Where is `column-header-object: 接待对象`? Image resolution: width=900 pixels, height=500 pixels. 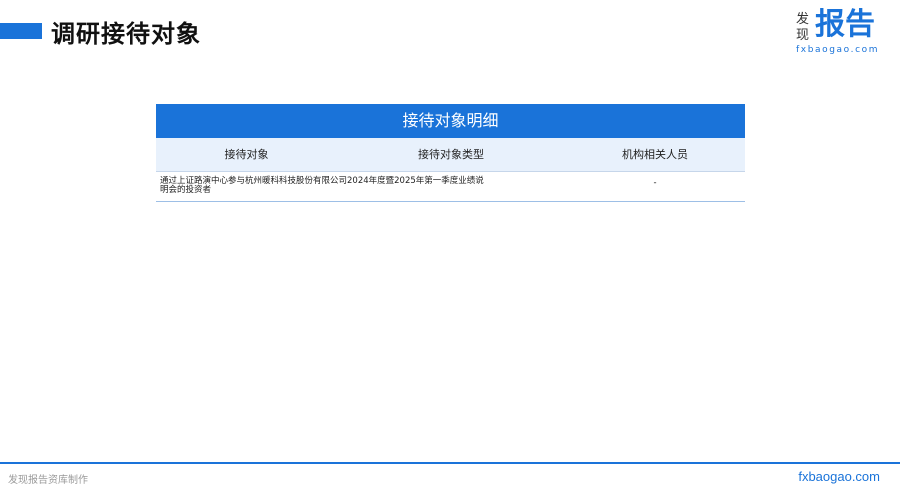 column-header-object: 接待对象 is located at coordinates (246, 154).